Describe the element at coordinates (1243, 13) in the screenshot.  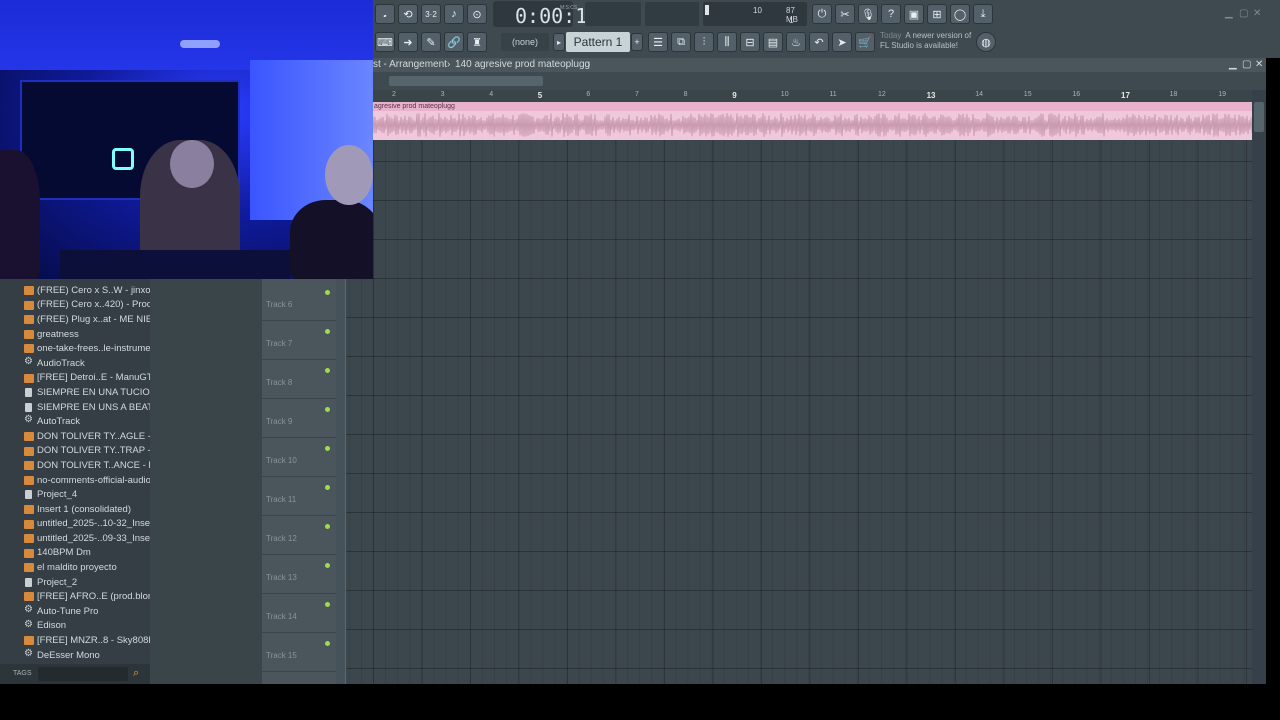
I see `maximize-icon: ▢` at that location.